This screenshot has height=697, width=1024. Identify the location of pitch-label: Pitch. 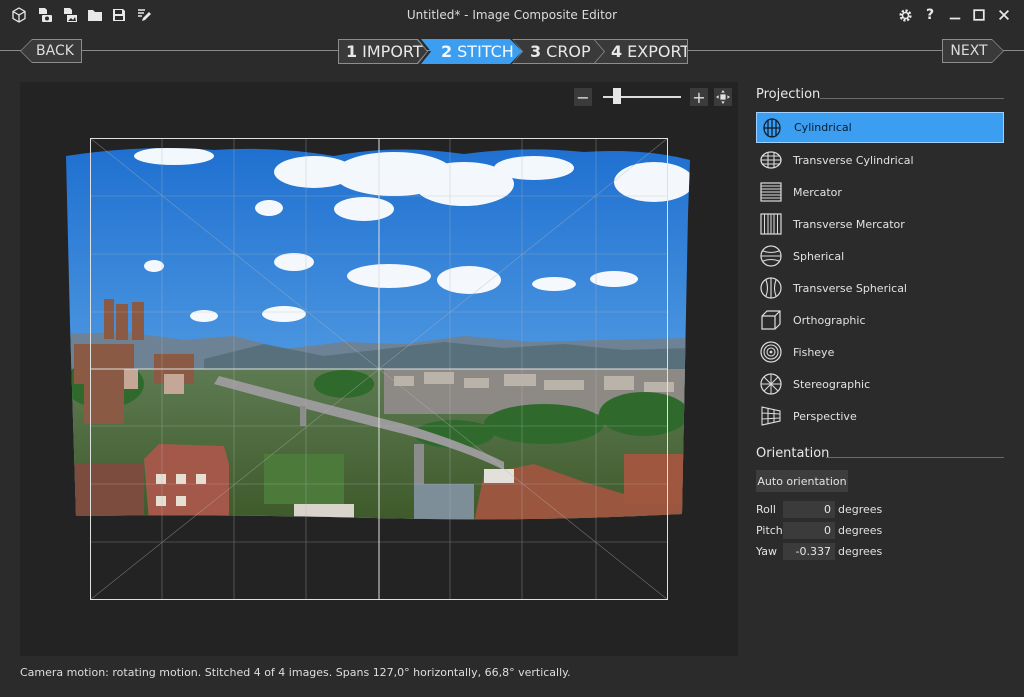
(769, 530).